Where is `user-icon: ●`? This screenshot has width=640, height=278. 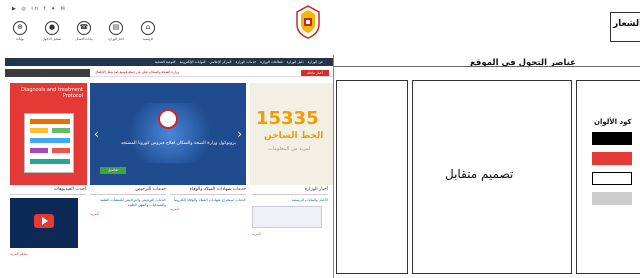 user-icon: ● is located at coordinates (52, 28).